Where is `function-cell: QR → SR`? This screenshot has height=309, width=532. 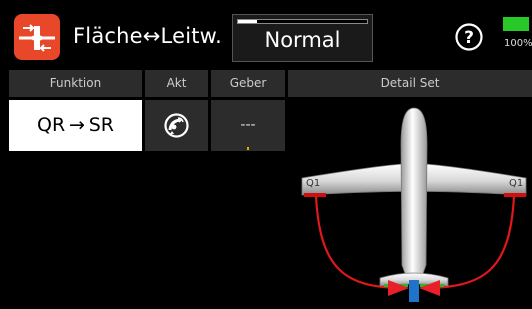 function-cell: QR → SR is located at coordinates (75, 125).